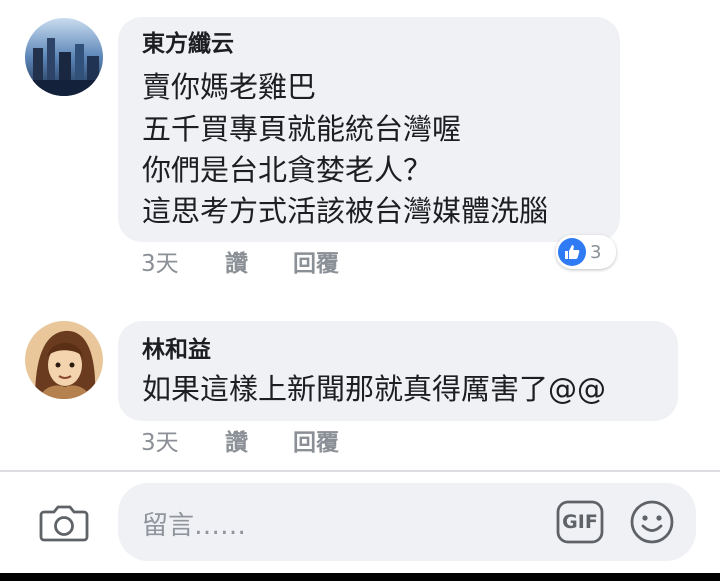 Image resolution: width=720 pixels, height=581 pixels. What do you see at coordinates (345, 211) in the screenshot?
I see `comment-text-line: 這思考方式活該被台灣媒體洗腦` at bounding box center [345, 211].